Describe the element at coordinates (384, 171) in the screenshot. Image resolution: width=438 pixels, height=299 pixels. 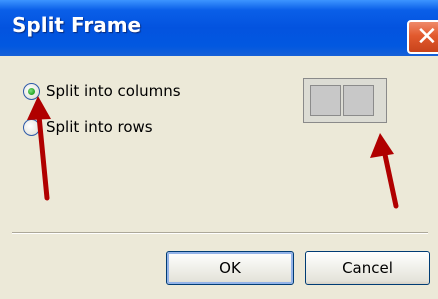
I see `red-arrow-right-icon` at that location.